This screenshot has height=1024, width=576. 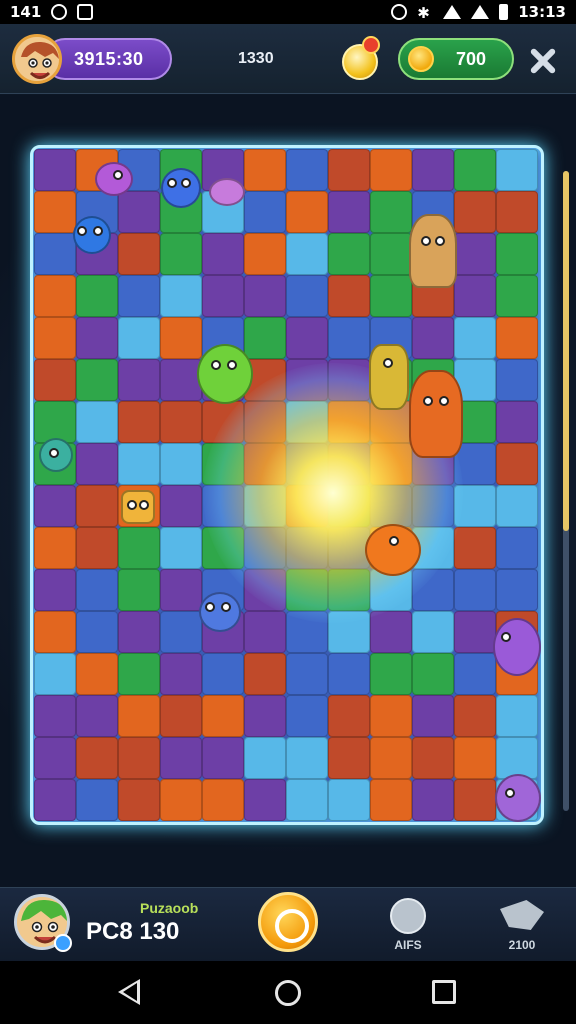 What do you see at coordinates (543, 61) in the screenshot?
I see `close-button` at bounding box center [543, 61].